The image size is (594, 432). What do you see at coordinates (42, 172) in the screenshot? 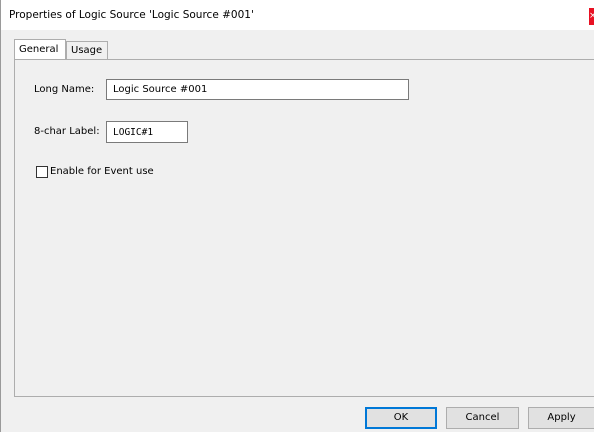
I see `enable-event-checkbox` at bounding box center [42, 172].